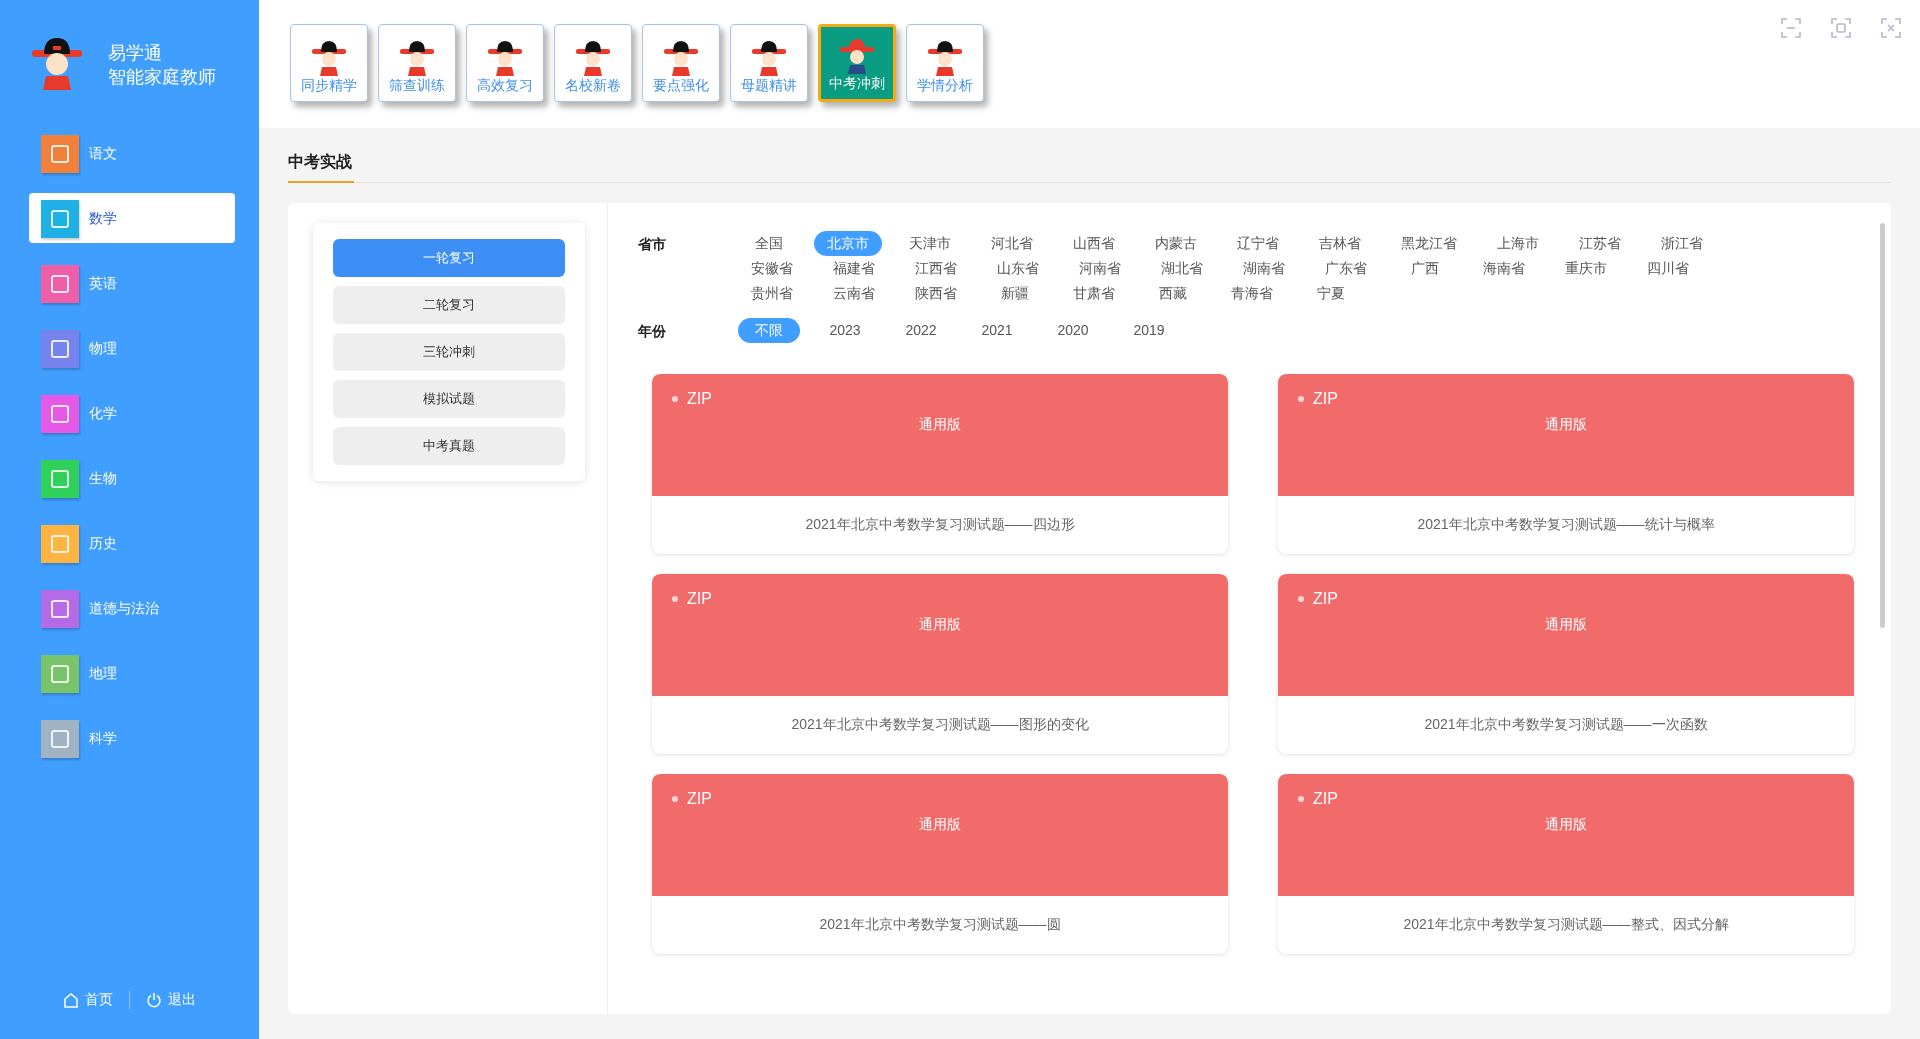 This screenshot has width=1920, height=1039. What do you see at coordinates (321, 167) in the screenshot?
I see `section-title: 中考实战` at bounding box center [321, 167].